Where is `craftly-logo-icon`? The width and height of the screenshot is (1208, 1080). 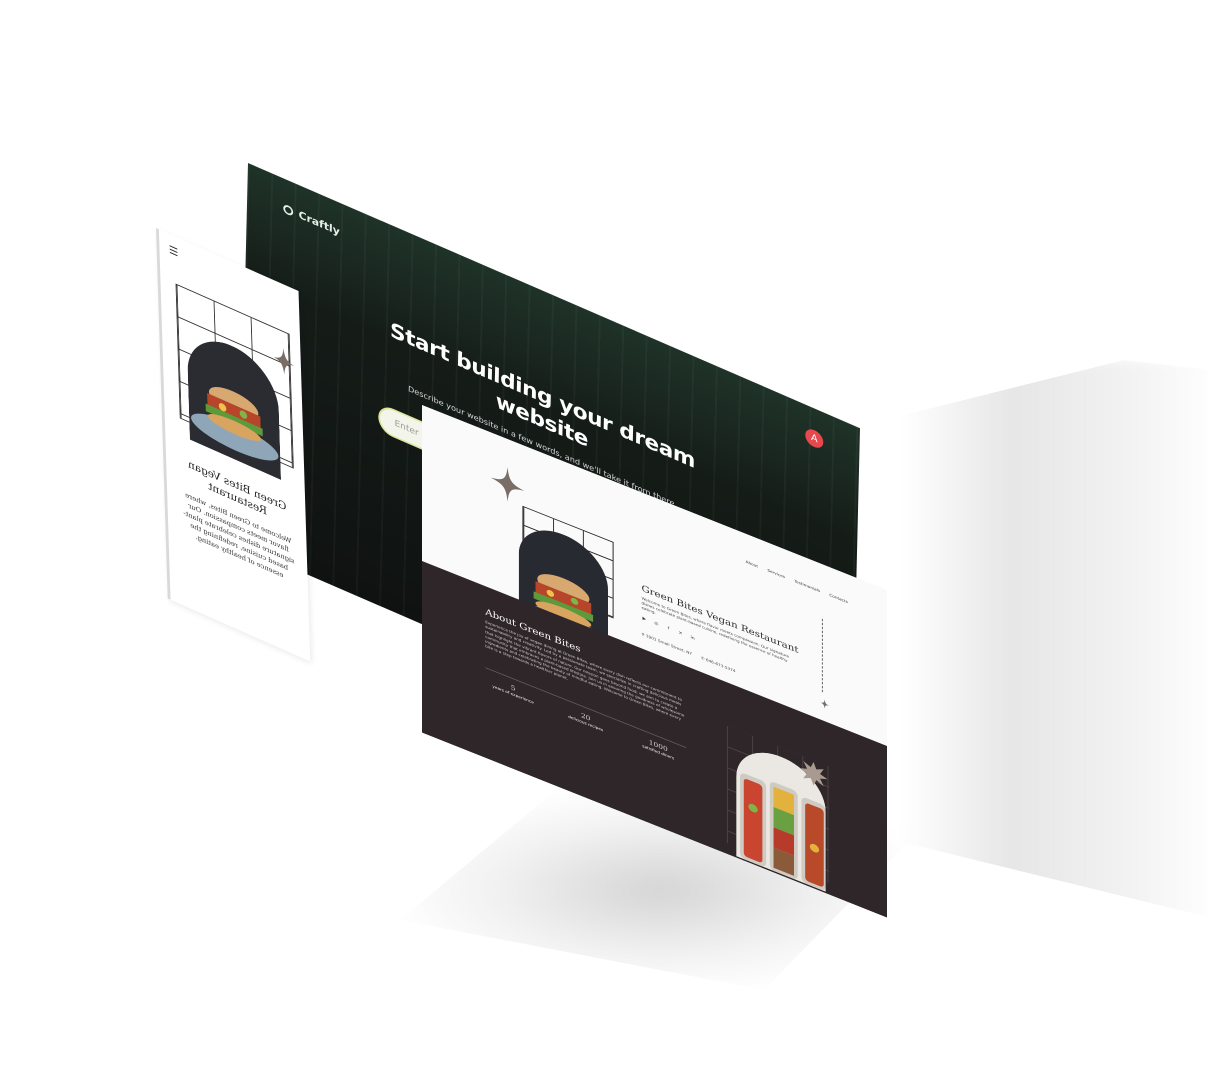
craftly-logo-icon is located at coordinates (288, 210).